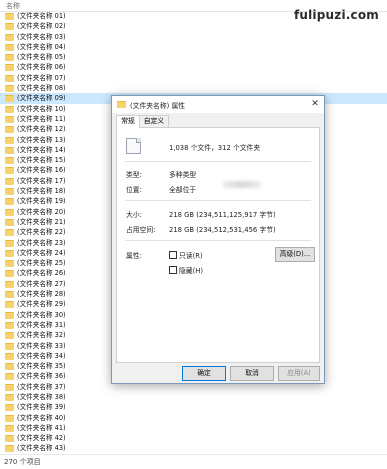 This screenshot has width=387, height=469. Describe the element at coordinates (134, 215) in the screenshot. I see `size-label: 大小:` at that location.